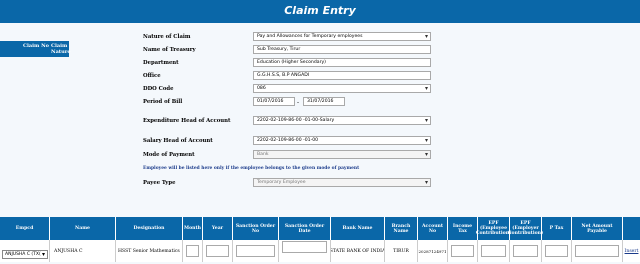  Describe the element at coordinates (324, 101) in the screenshot. I see `period-to-field: 31/07/2016` at that location.